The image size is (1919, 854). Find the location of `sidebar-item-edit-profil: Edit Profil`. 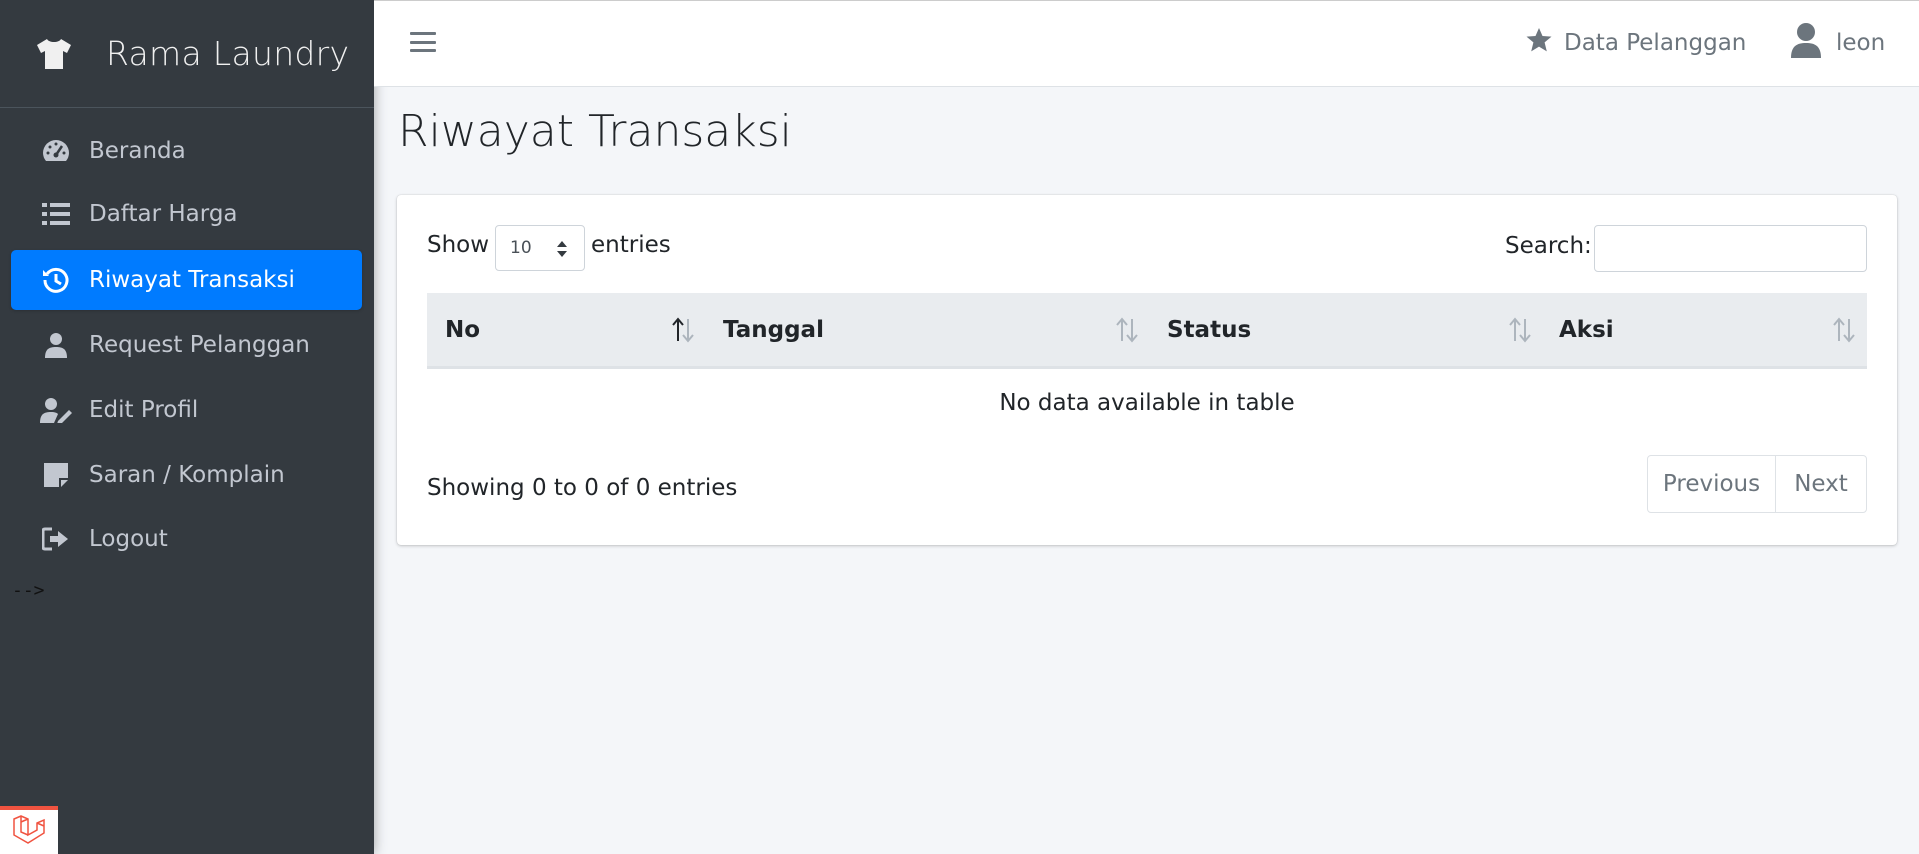

sidebar-item-edit-profil: Edit Profil is located at coordinates (186, 410).